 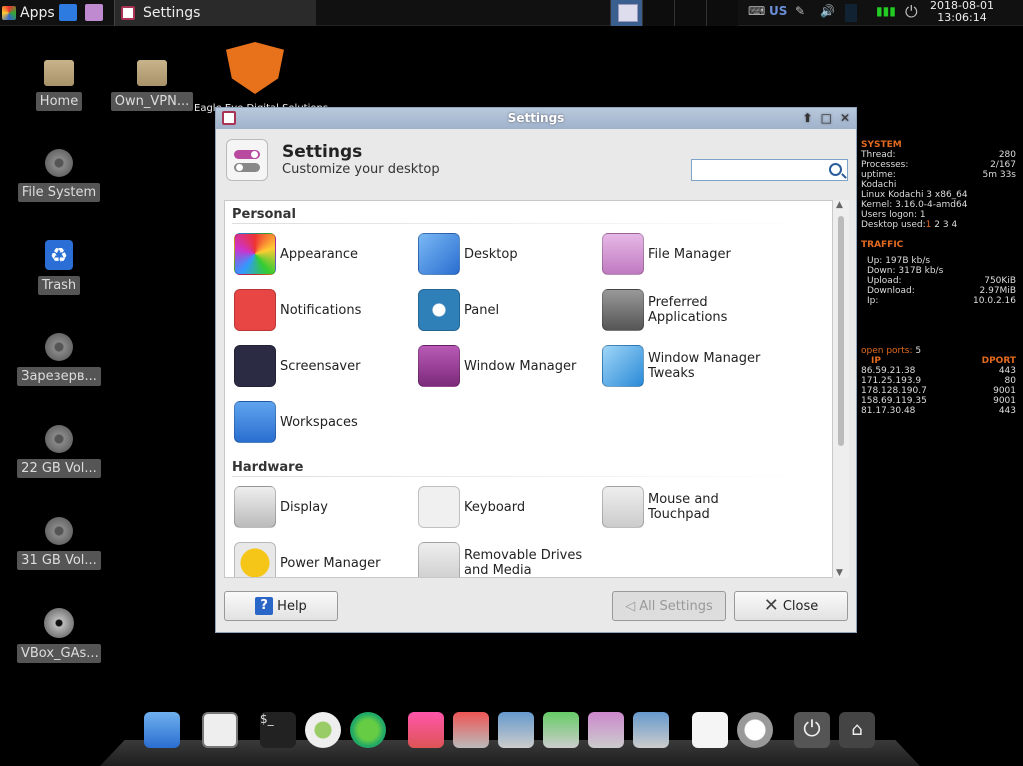 I want to click on setting-mouse-touchpad: Mouse and Touchpad, so click(x=692, y=507).